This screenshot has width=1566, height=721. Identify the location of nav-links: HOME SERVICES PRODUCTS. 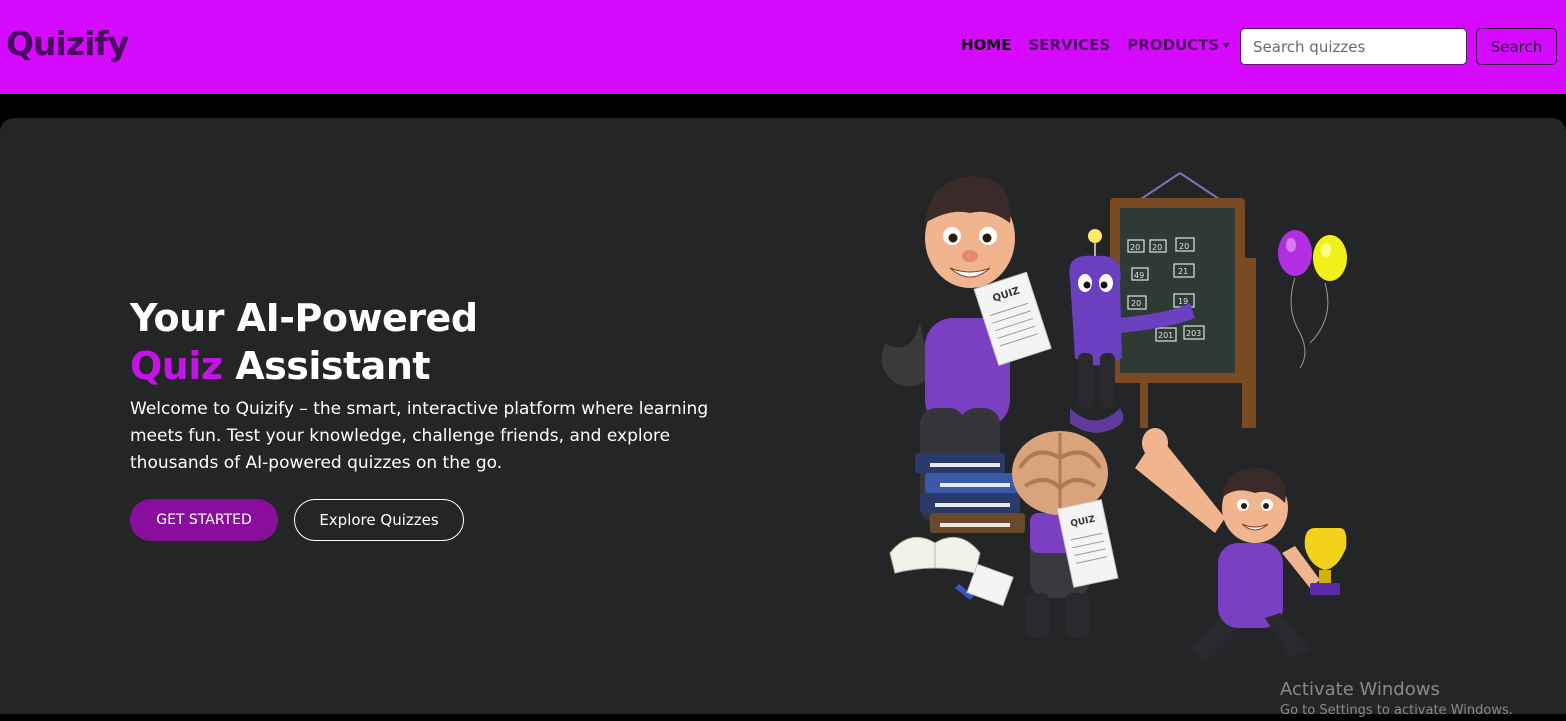
(1096, 45).